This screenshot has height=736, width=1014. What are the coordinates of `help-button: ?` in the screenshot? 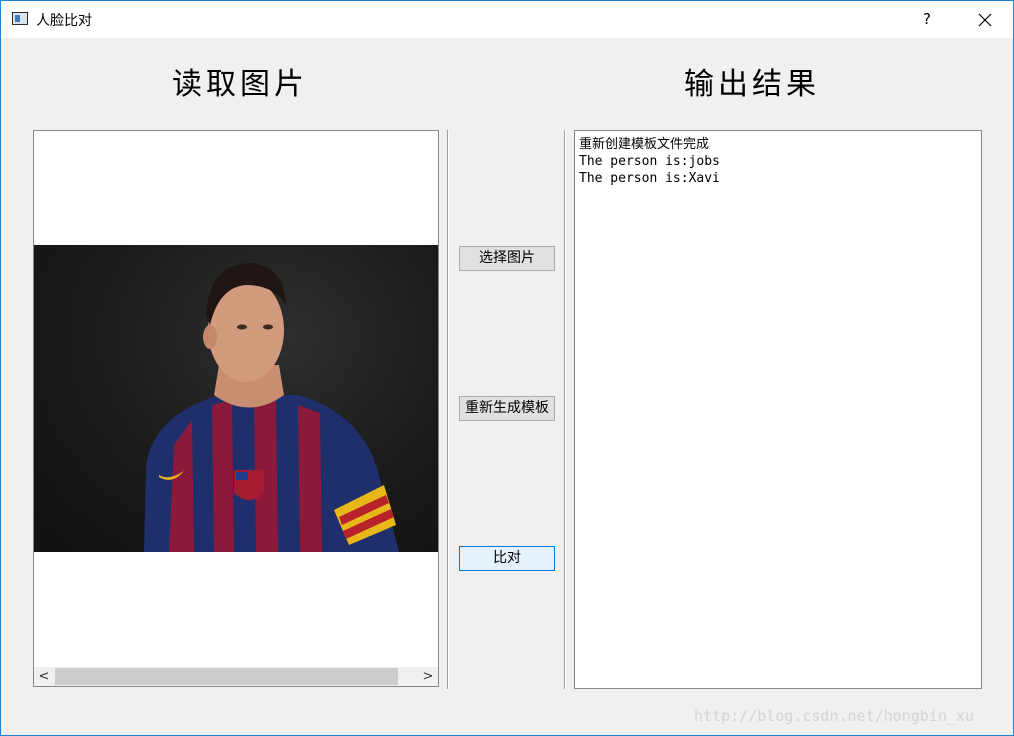 It's located at (927, 19).